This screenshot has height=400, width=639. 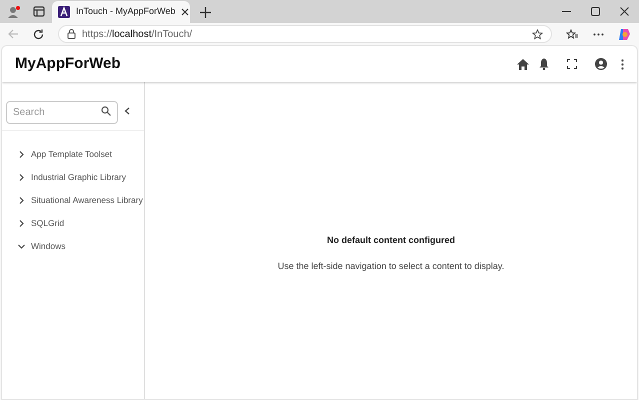 I want to click on copilot-icon, so click(x=624, y=34).